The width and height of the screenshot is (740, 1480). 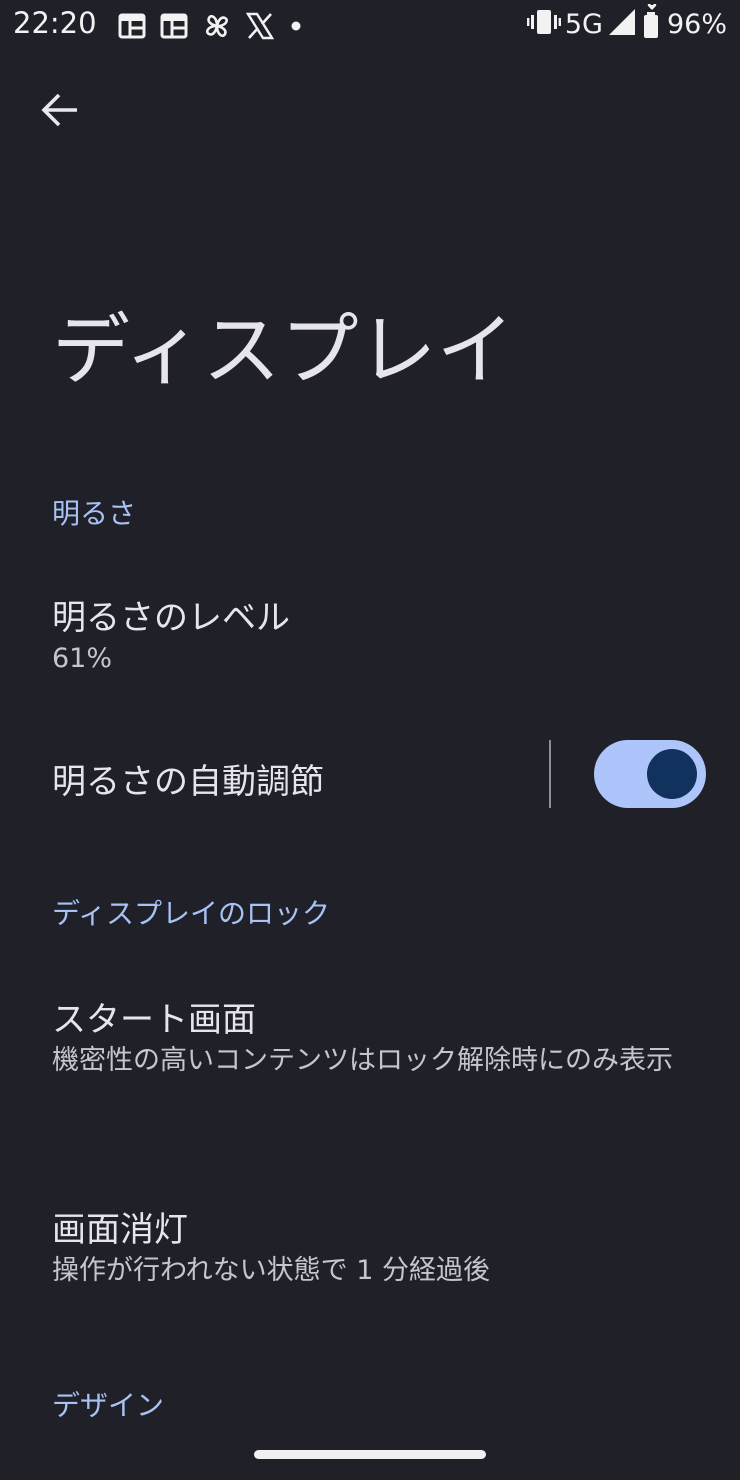 I want to click on screen-timeout-title: 画面消灯, so click(x=120, y=1230).